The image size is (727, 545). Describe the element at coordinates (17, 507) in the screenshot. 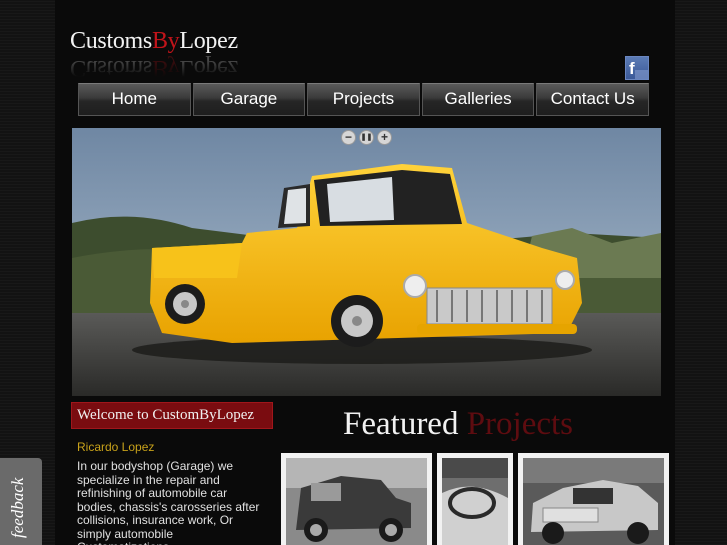

I see `feedback-label: feedback` at that location.